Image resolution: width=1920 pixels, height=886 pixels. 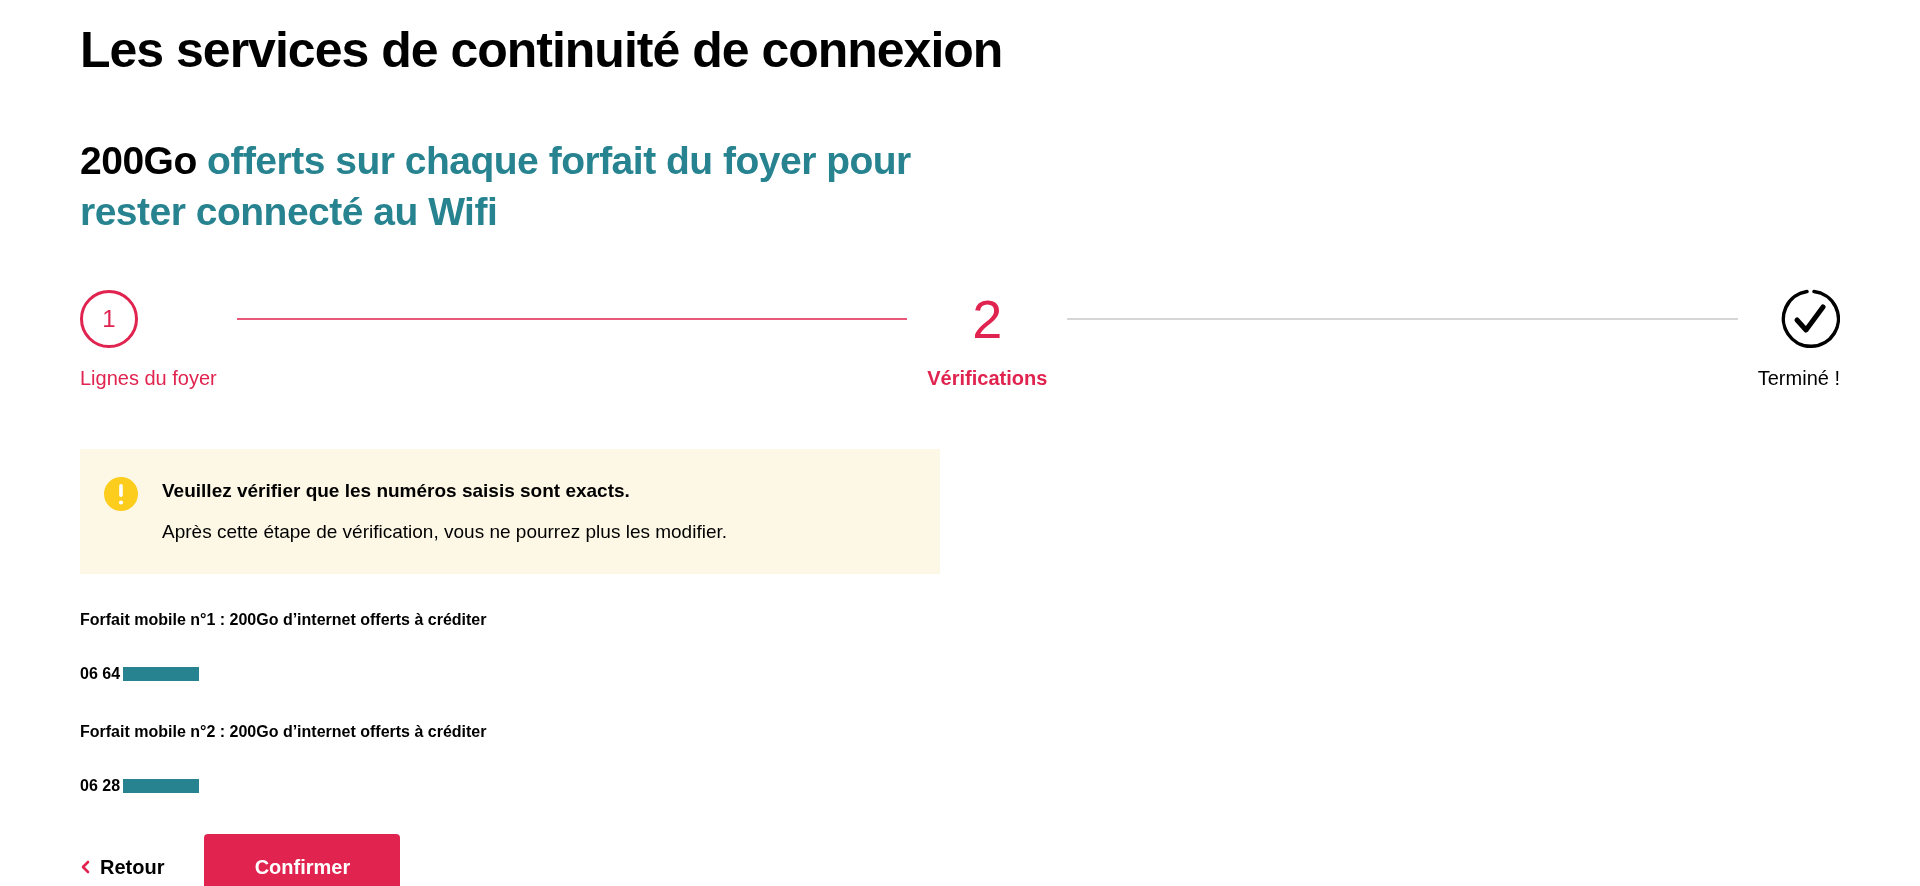 I want to click on confirm-button: Confirmer, so click(x=302, y=860).